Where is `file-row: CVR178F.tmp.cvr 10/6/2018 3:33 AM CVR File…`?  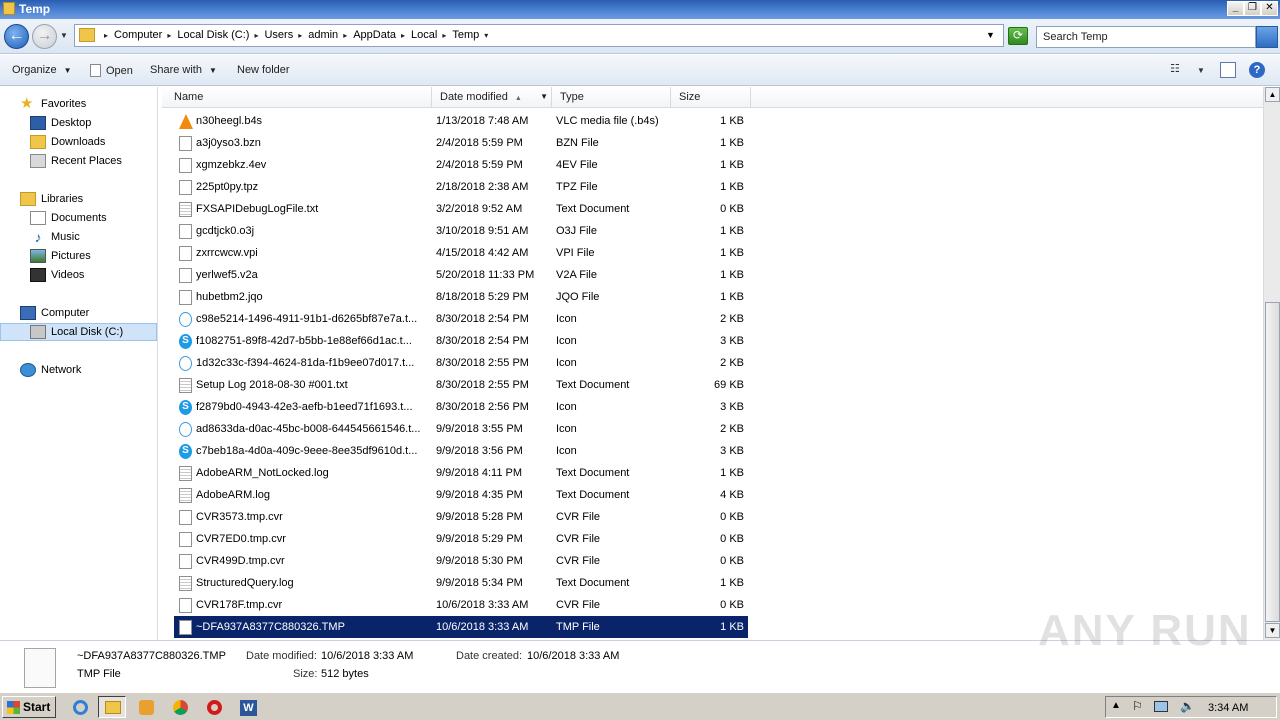 file-row: CVR178F.tmp.cvr 10/6/2018 3:33 AM CVR File… is located at coordinates (461, 605).